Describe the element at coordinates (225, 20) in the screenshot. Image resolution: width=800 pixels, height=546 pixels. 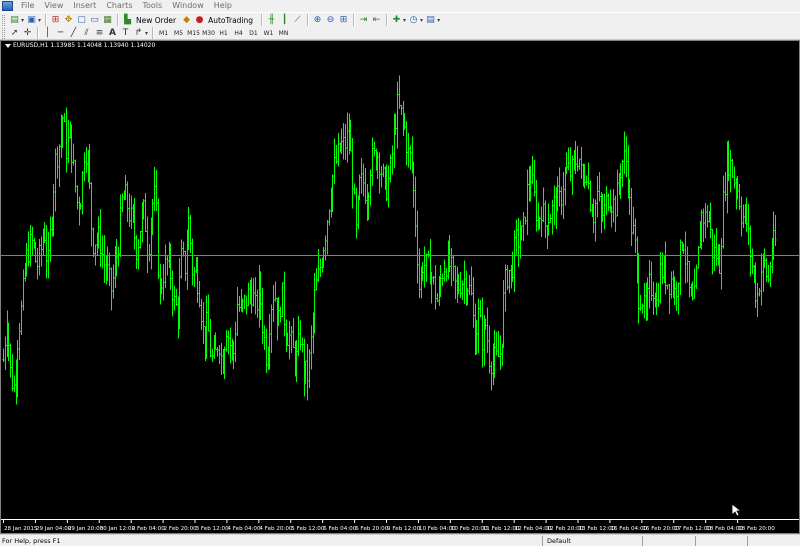
I see `autotrading-button: ● AutoTrading` at that location.